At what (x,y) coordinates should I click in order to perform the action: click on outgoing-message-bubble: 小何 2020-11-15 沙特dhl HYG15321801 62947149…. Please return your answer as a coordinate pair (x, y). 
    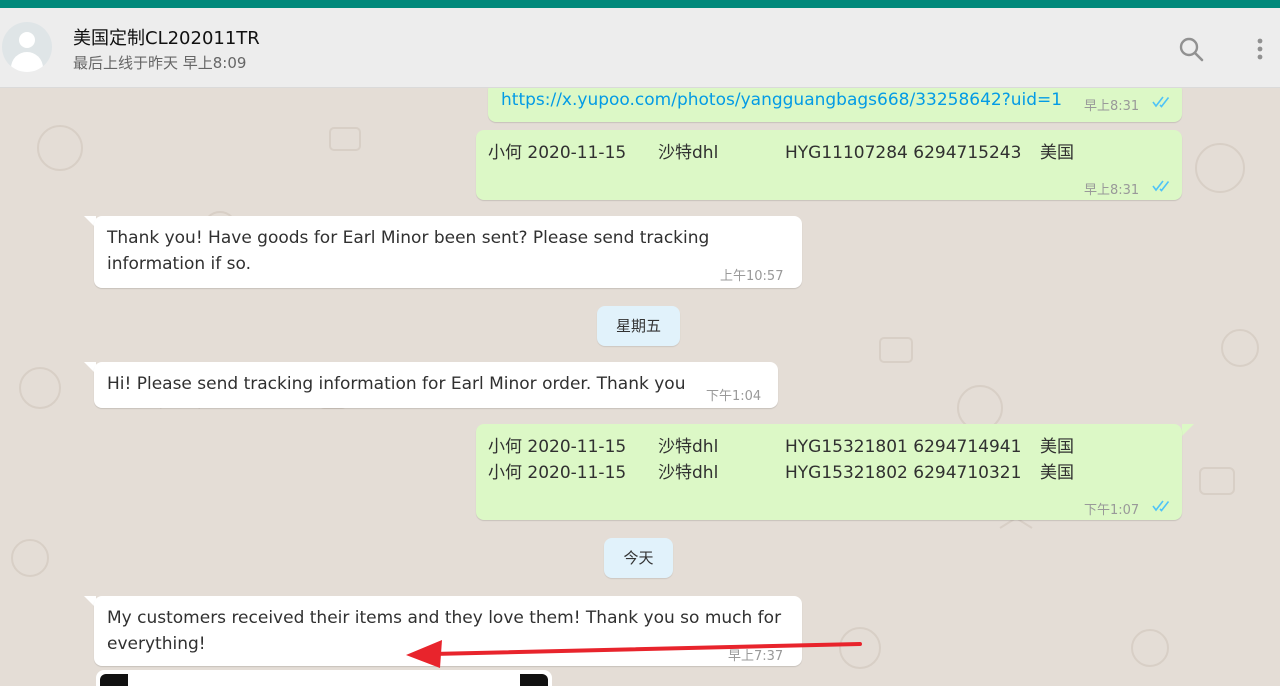
    Looking at the image, I should click on (829, 472).